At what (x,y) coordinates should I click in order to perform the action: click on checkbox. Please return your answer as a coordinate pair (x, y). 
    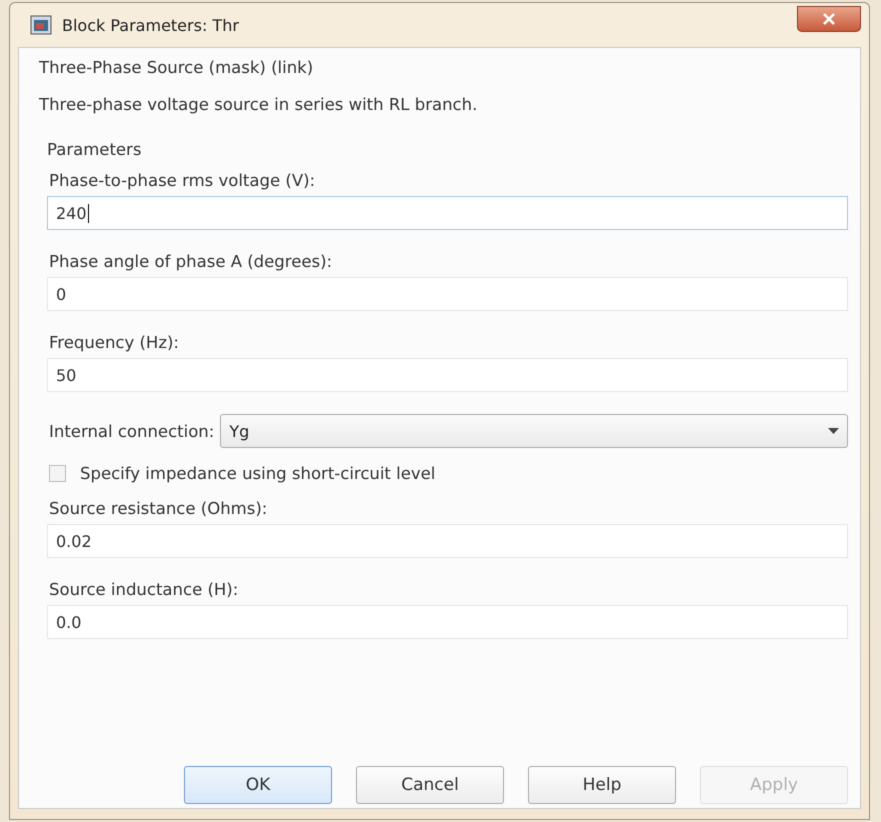
    Looking at the image, I should click on (57, 473).